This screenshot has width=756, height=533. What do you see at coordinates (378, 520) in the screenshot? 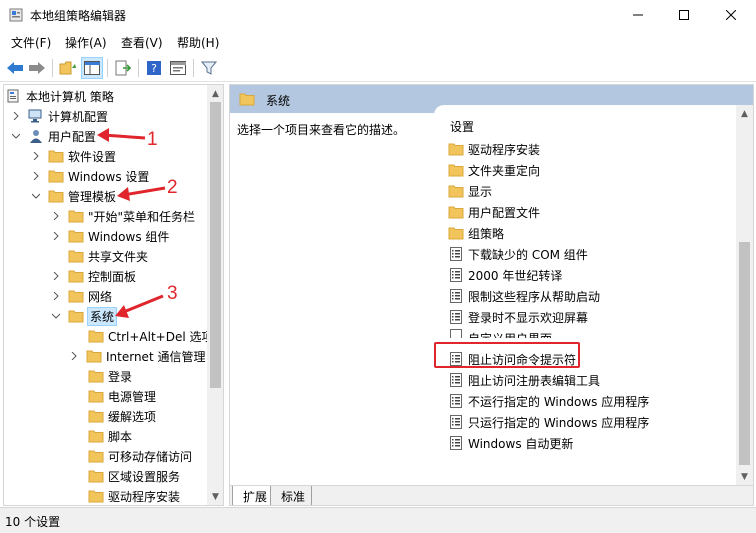
I see `status-bar: 10 个设置` at bounding box center [378, 520].